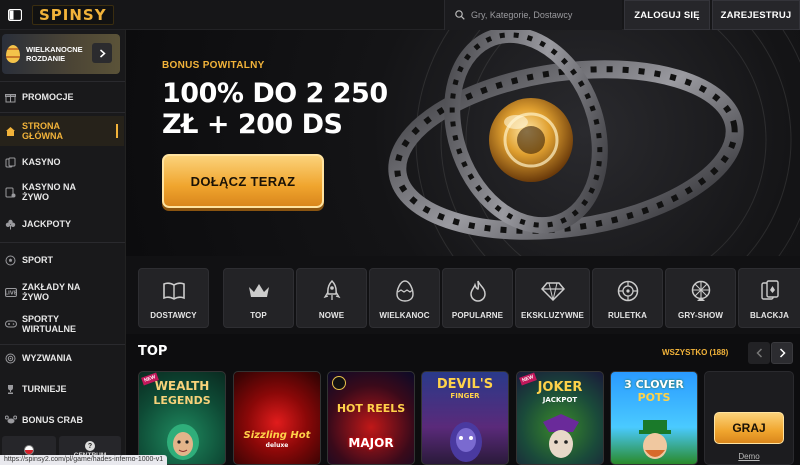 This screenshot has height=465, width=800. I want to click on game-title-line2: POTS, so click(654, 397).